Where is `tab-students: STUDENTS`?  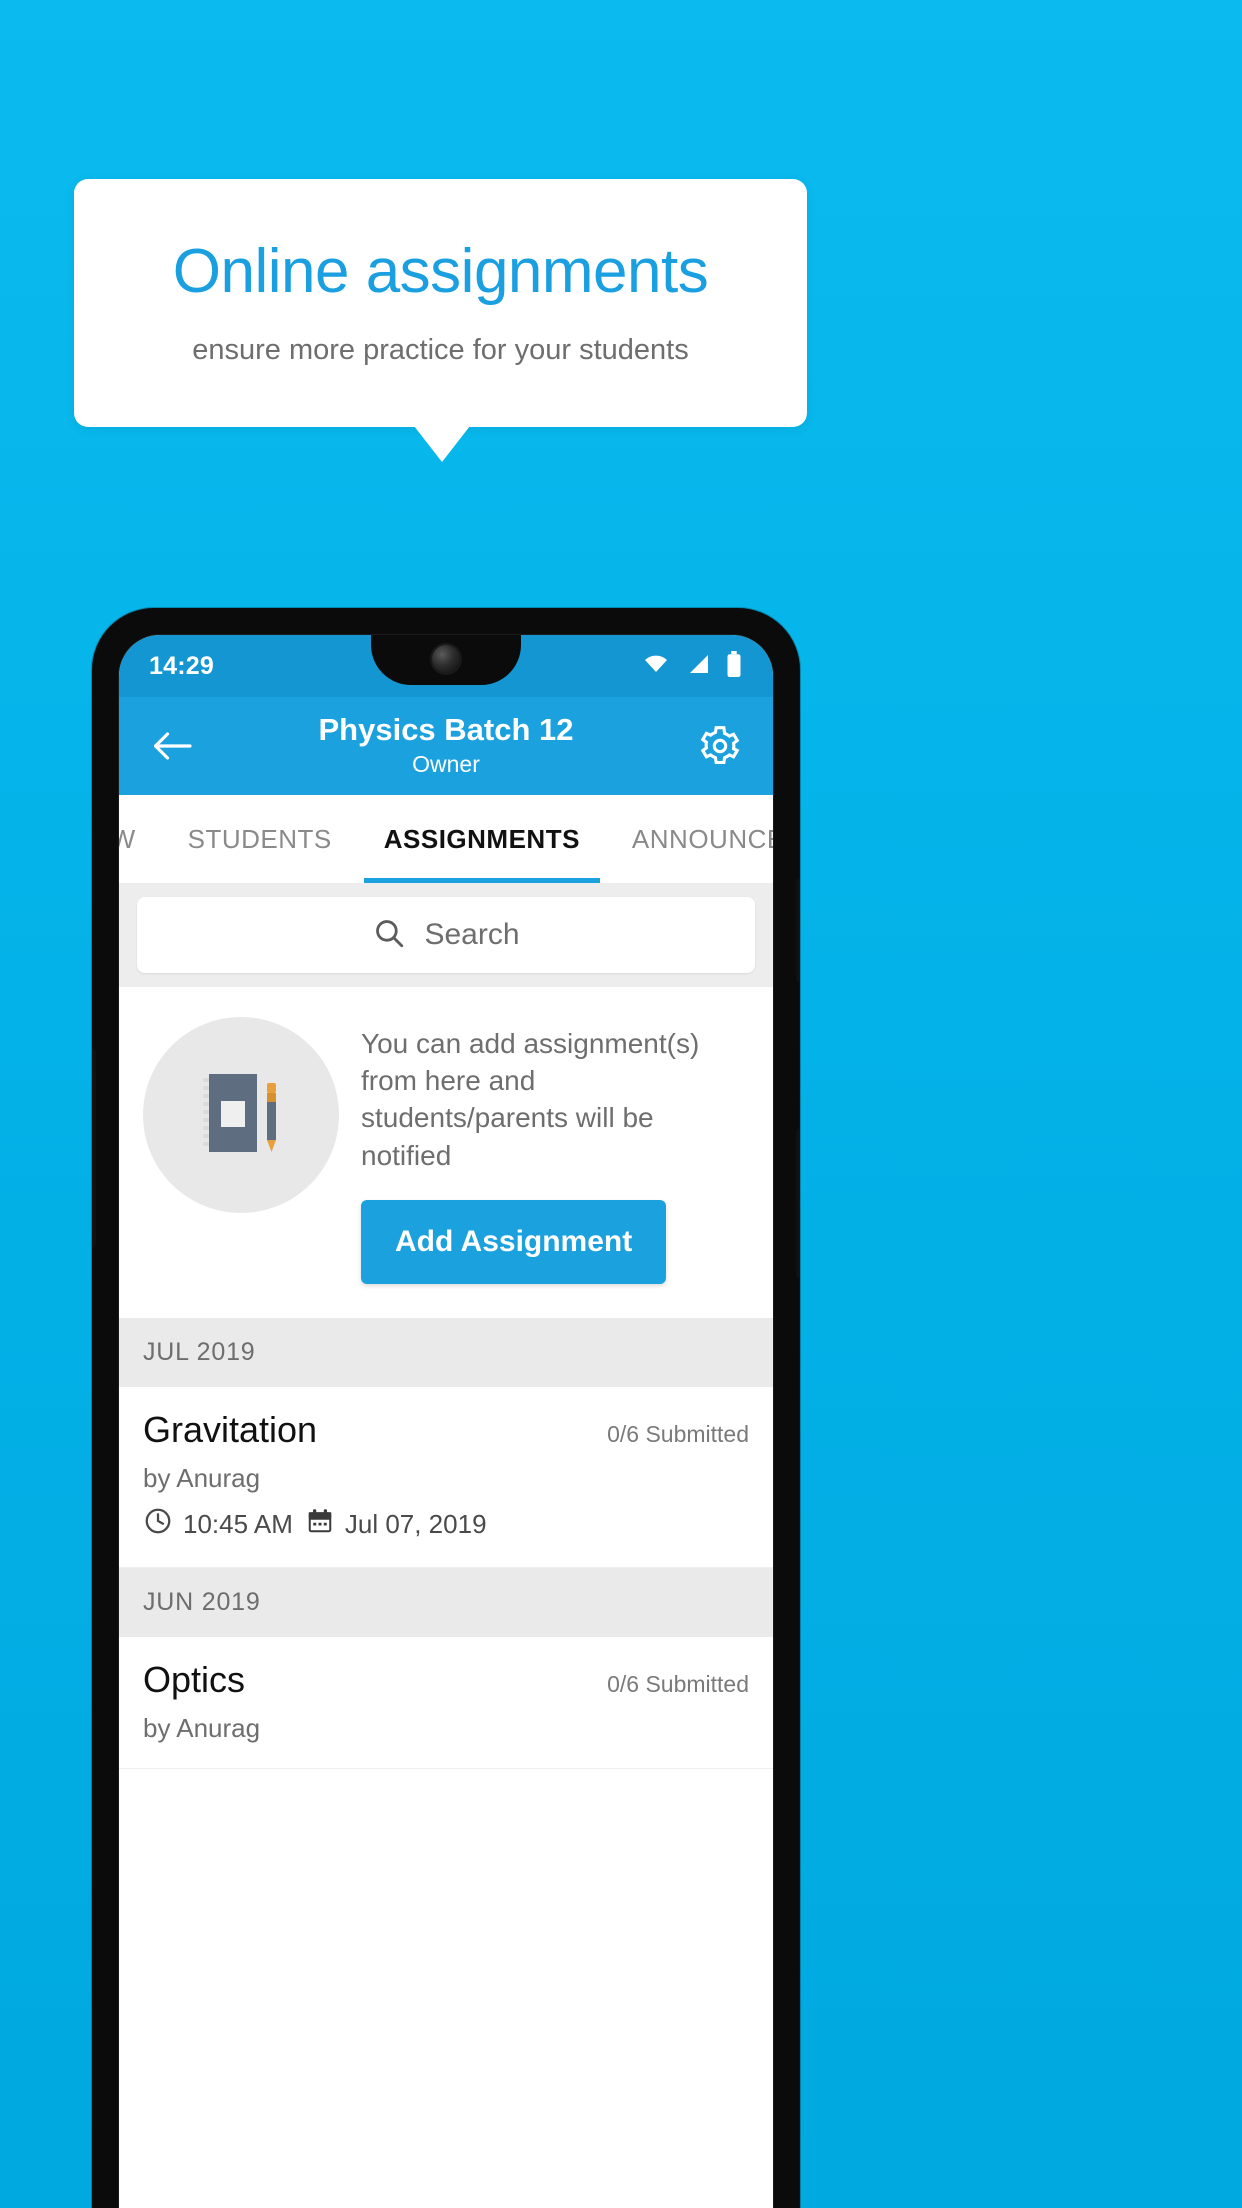
tab-students: STUDENTS is located at coordinates (260, 839).